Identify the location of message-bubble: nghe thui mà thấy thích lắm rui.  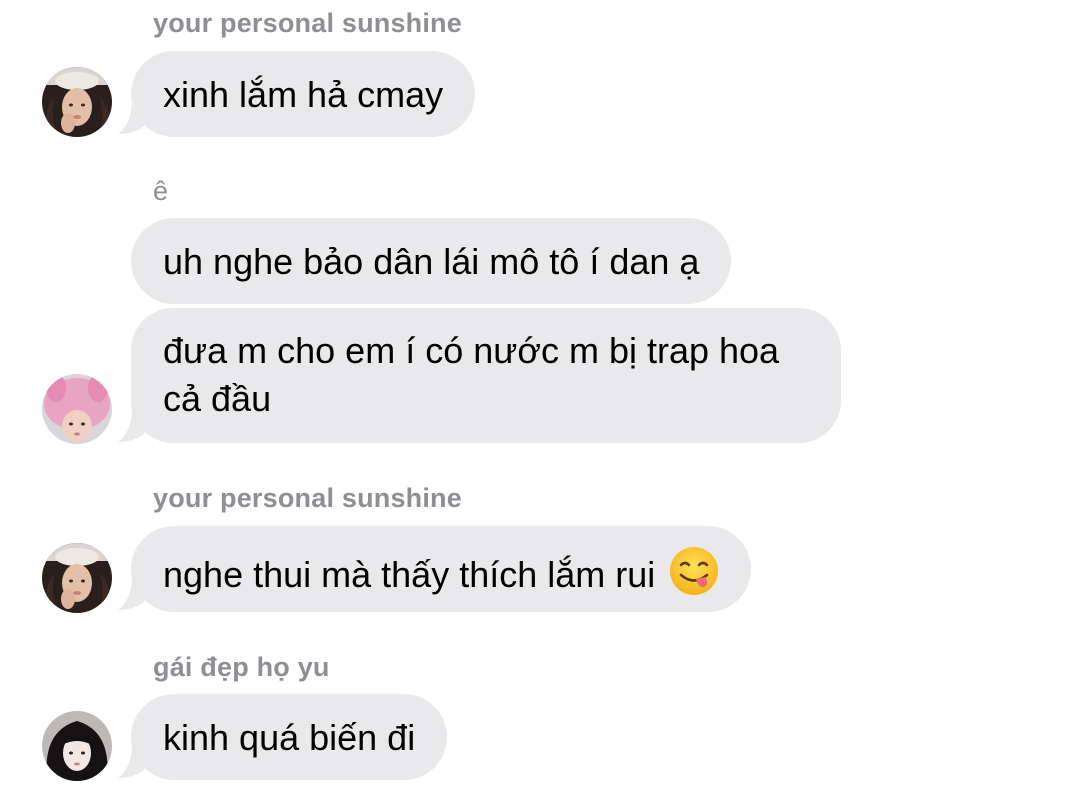
(441, 569).